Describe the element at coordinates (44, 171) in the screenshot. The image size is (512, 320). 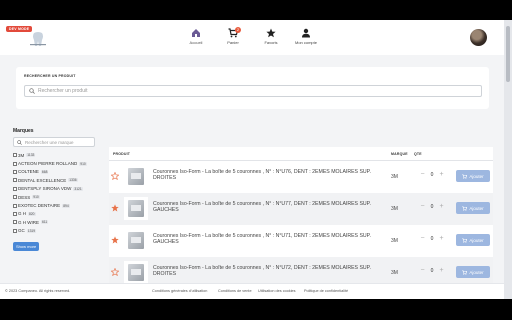
I see `brand-count: 668` at that location.